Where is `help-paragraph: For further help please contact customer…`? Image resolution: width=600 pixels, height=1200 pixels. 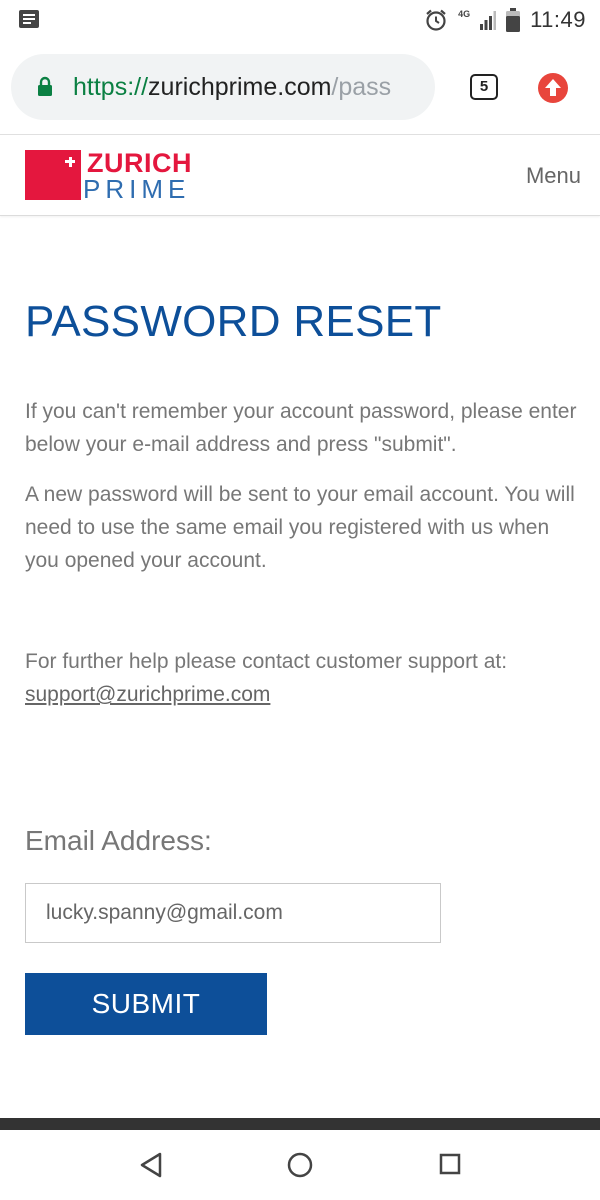
help-paragraph: For further help please contact customer… is located at coordinates (302, 678).